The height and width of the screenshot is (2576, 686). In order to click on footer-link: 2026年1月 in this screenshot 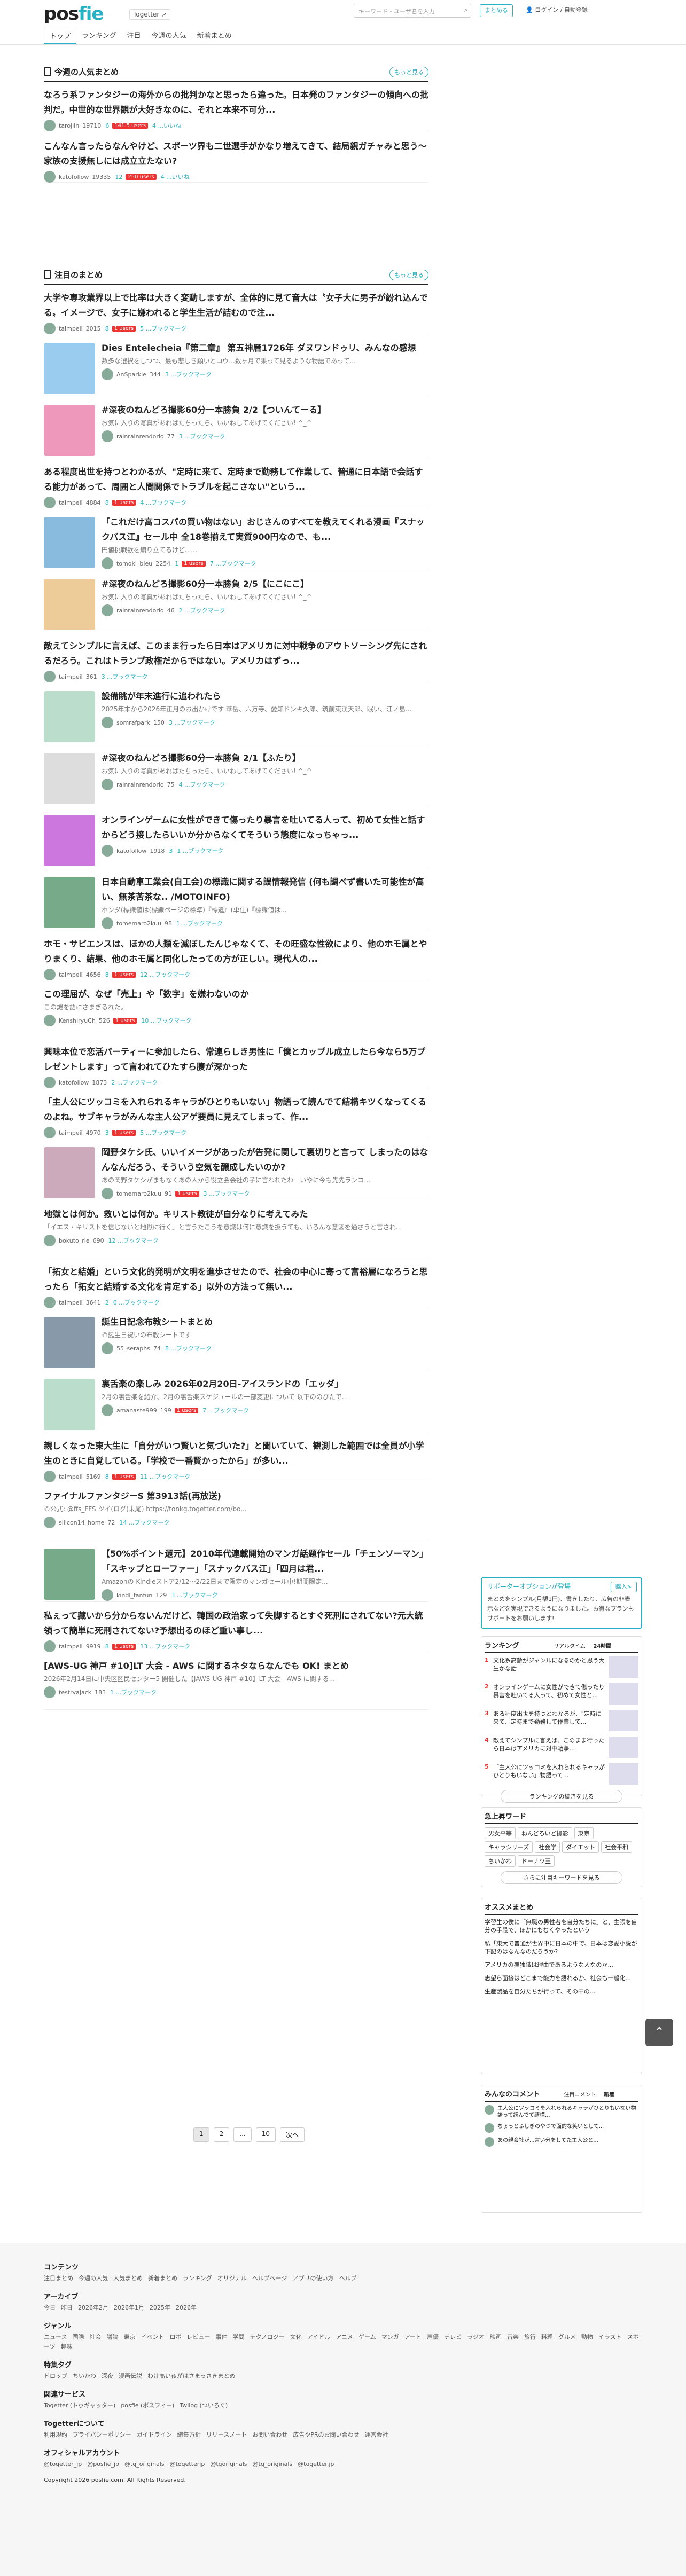, I will do `click(129, 2307)`.